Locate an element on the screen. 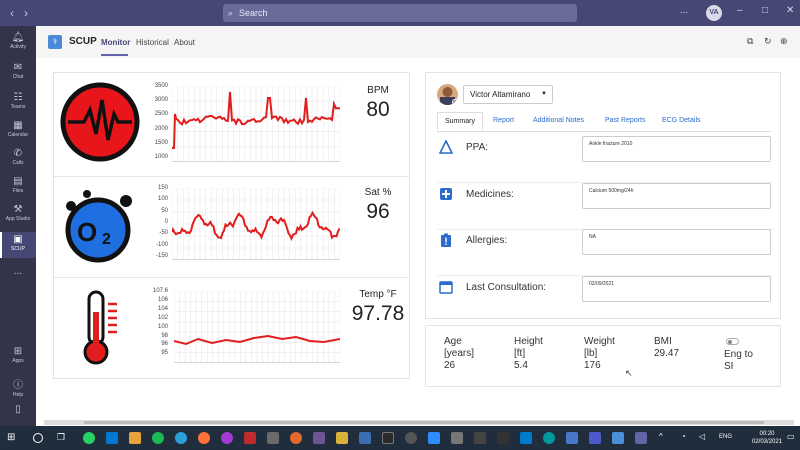 This screenshot has width=800, height=450. doctor-avatar is located at coordinates (447, 94).